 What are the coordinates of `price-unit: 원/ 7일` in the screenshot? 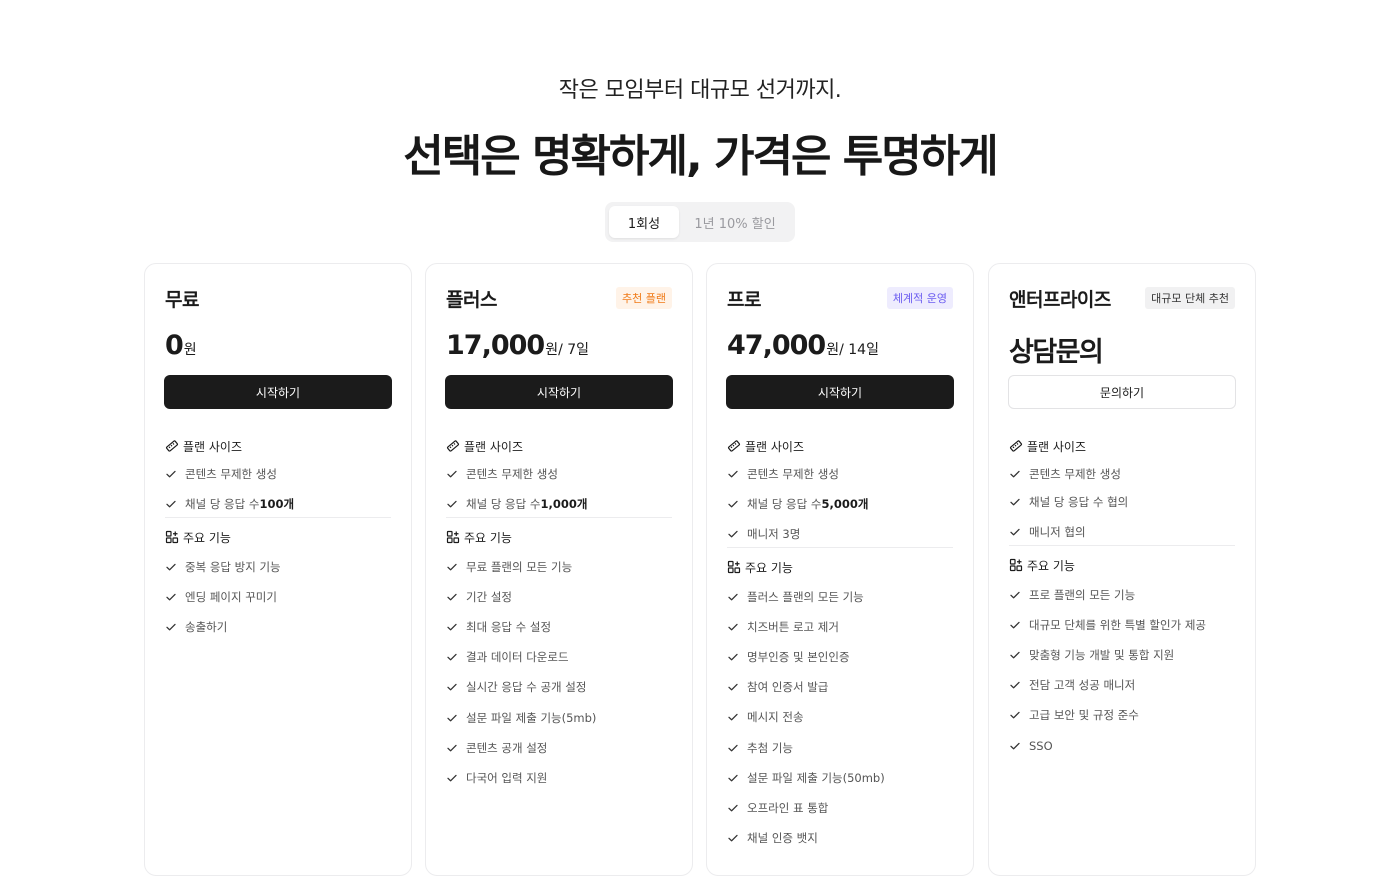 It's located at (567, 350).